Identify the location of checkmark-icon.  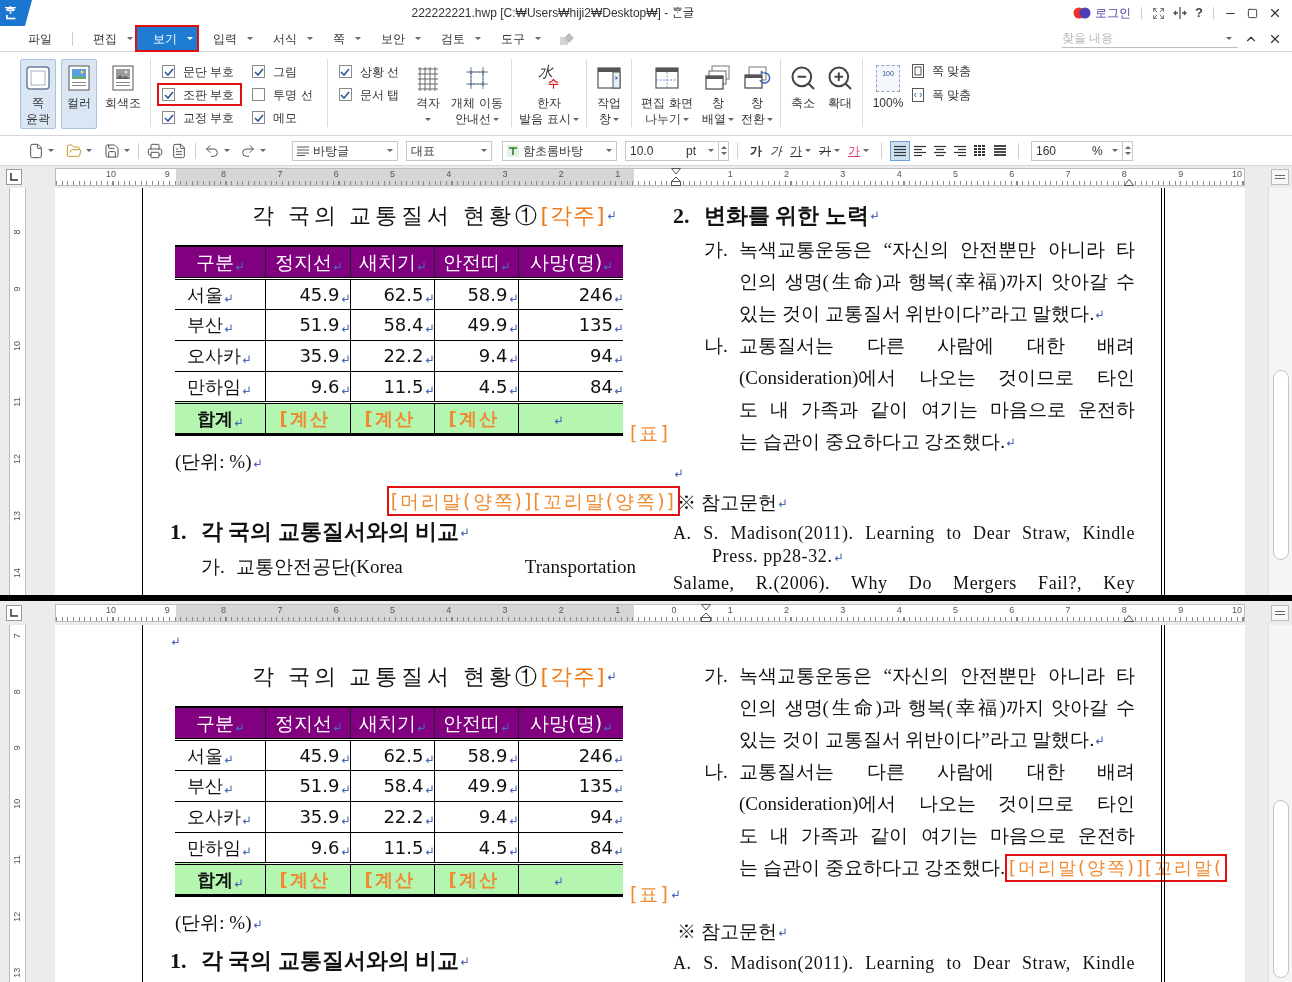
(168, 117).